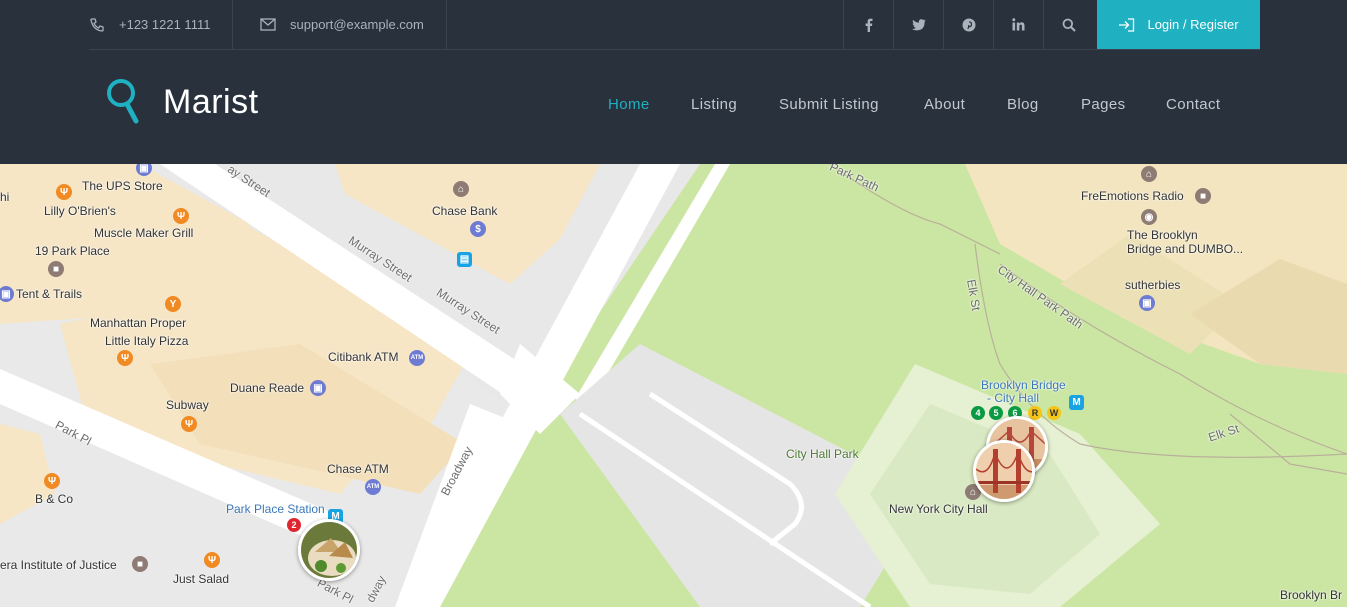  Describe the element at coordinates (1127, 24) in the screenshot. I see `sign-in-icon` at that location.